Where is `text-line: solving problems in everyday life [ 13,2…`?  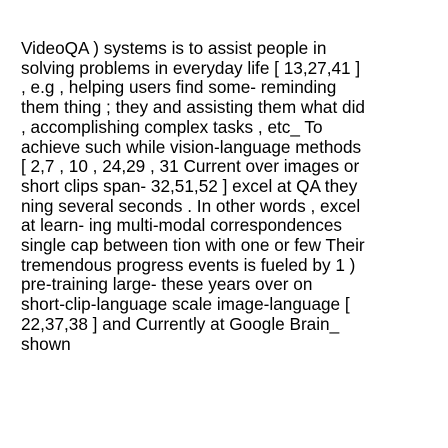
text-line: solving problems in everyday life [ 13,2… is located at coordinates (191, 67).